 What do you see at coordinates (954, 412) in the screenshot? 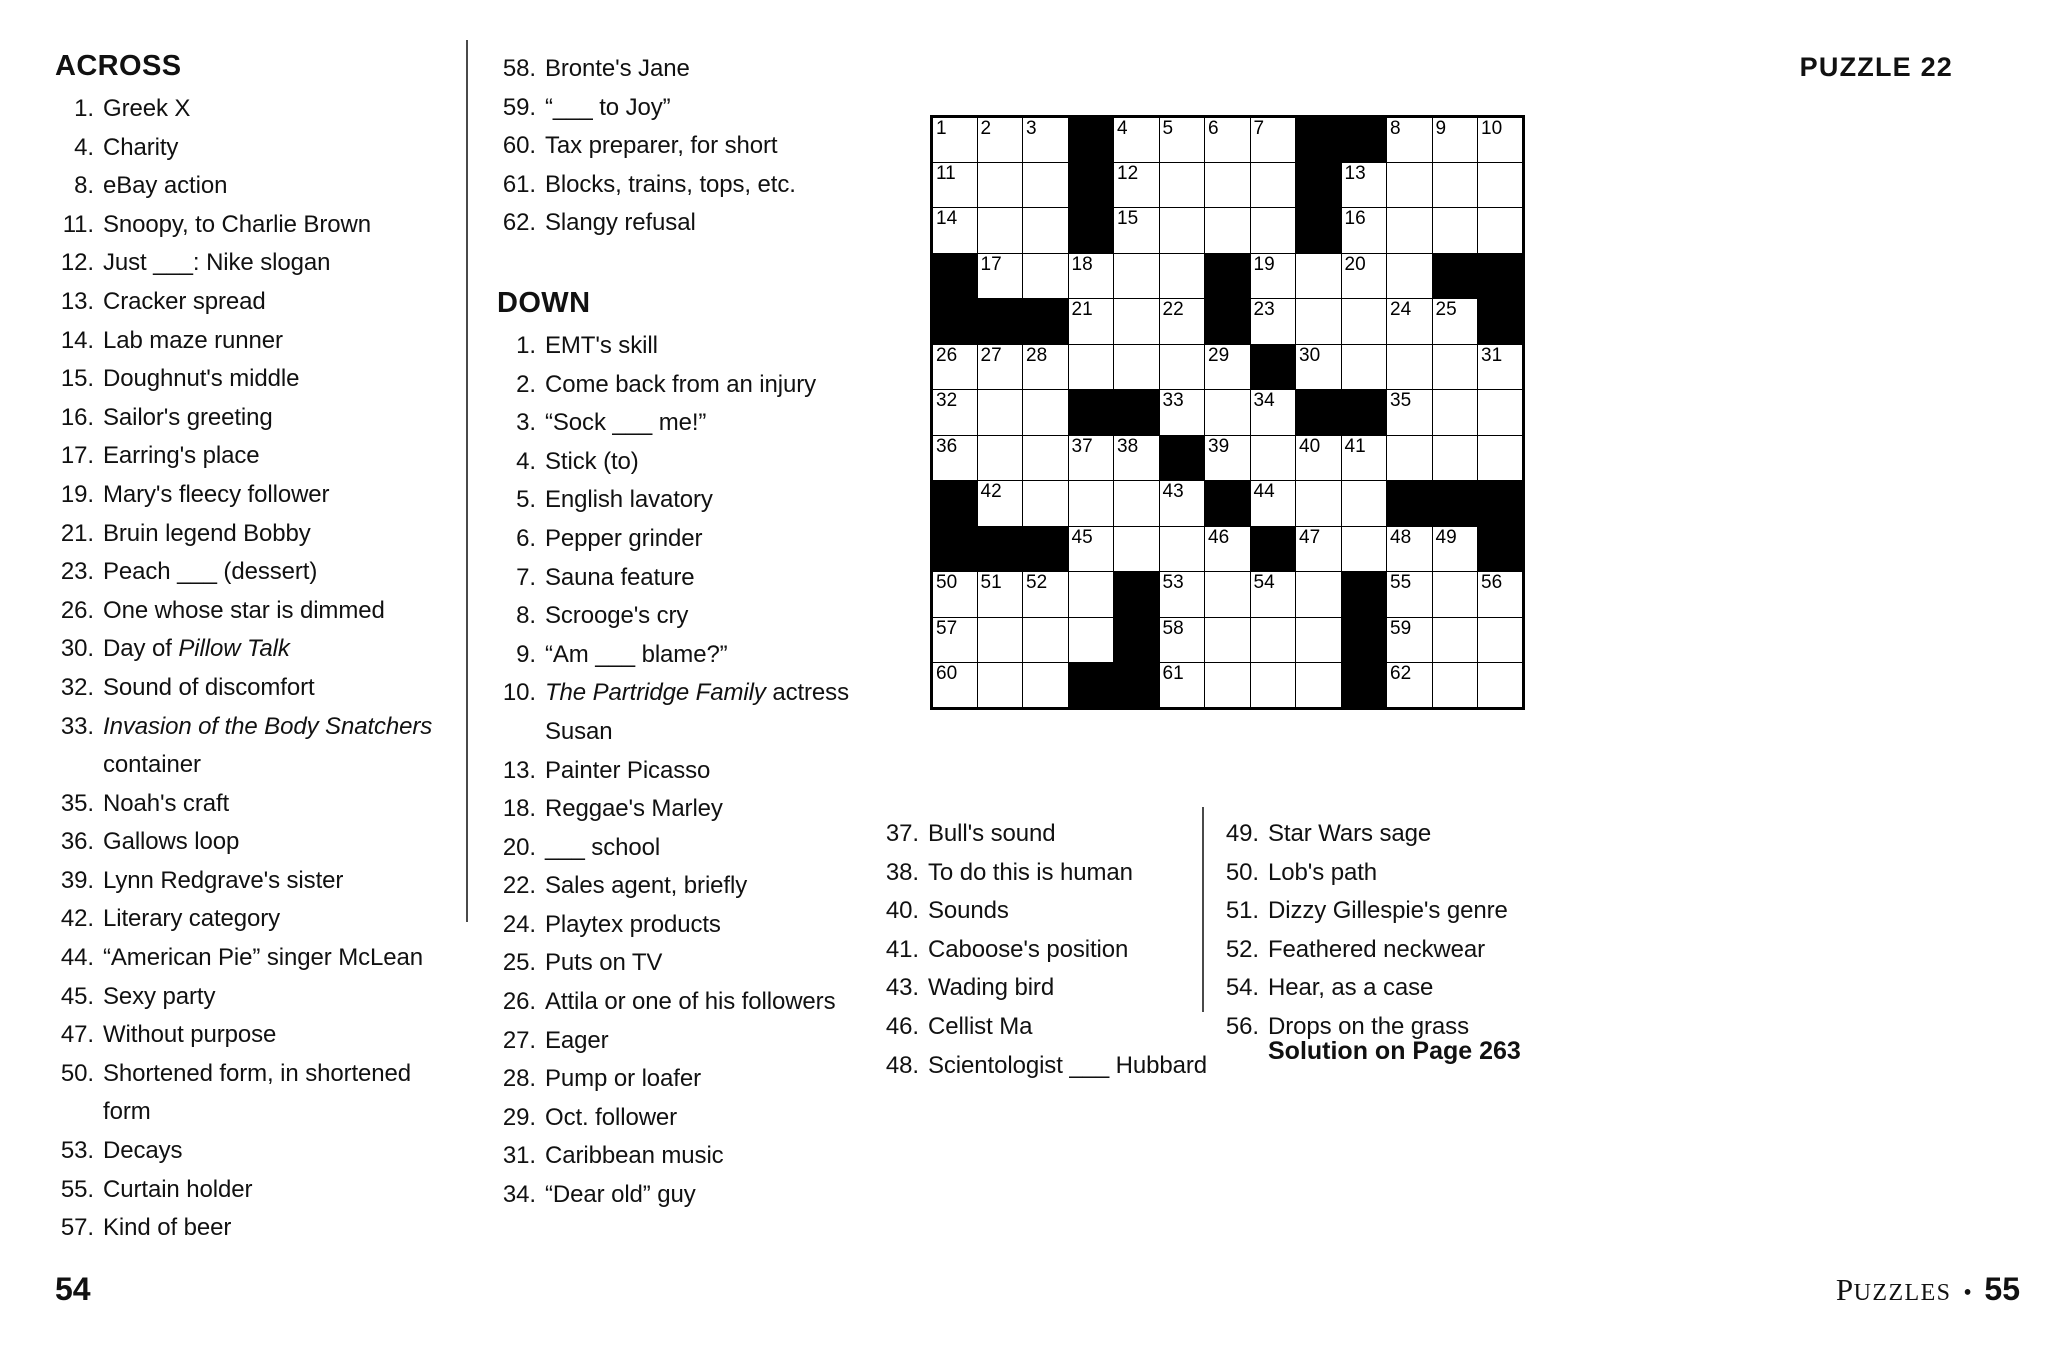
I see `grid-cell: 32` at bounding box center [954, 412].